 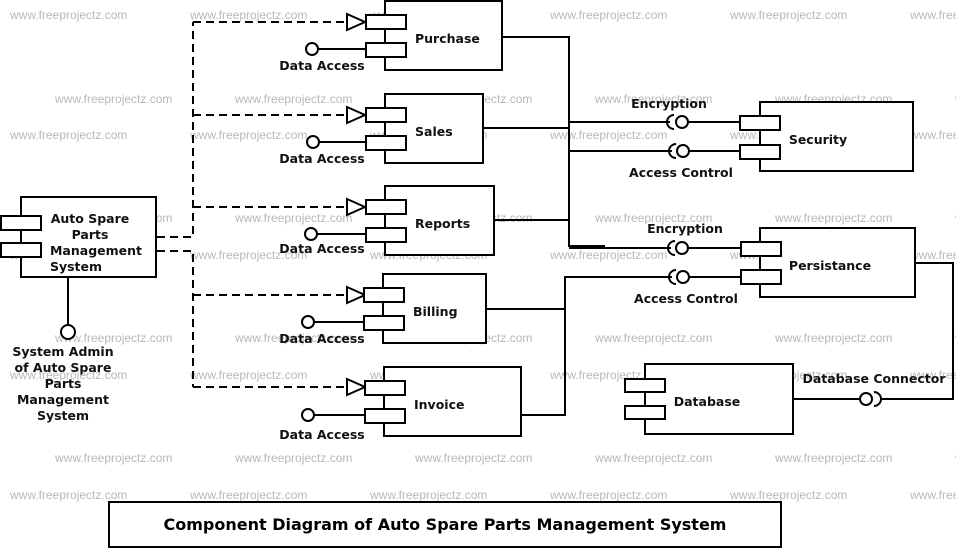 I want to click on security-access-control-label: Access Control, so click(x=681, y=172).